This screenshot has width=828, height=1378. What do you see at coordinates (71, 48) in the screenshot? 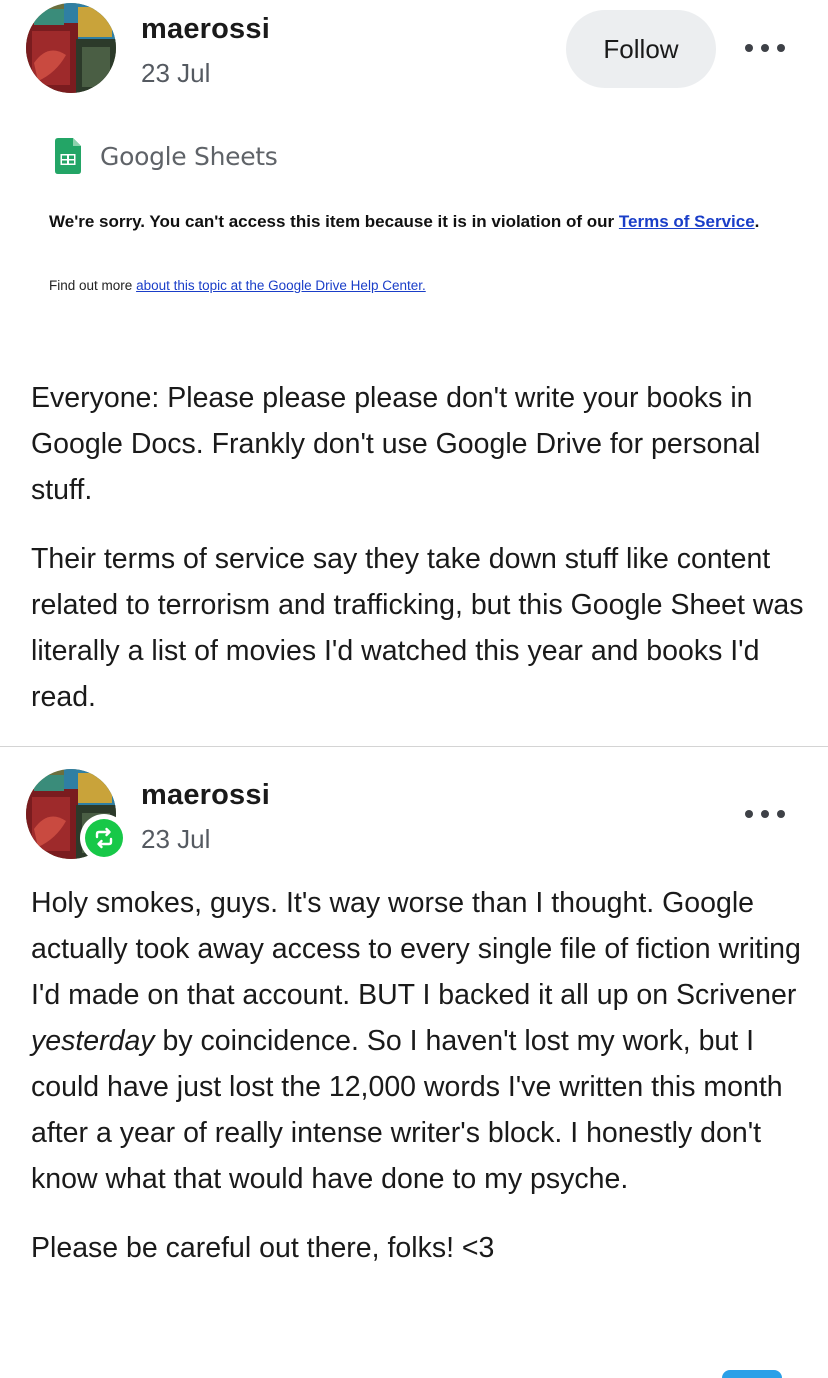
I see `avatar` at bounding box center [71, 48].